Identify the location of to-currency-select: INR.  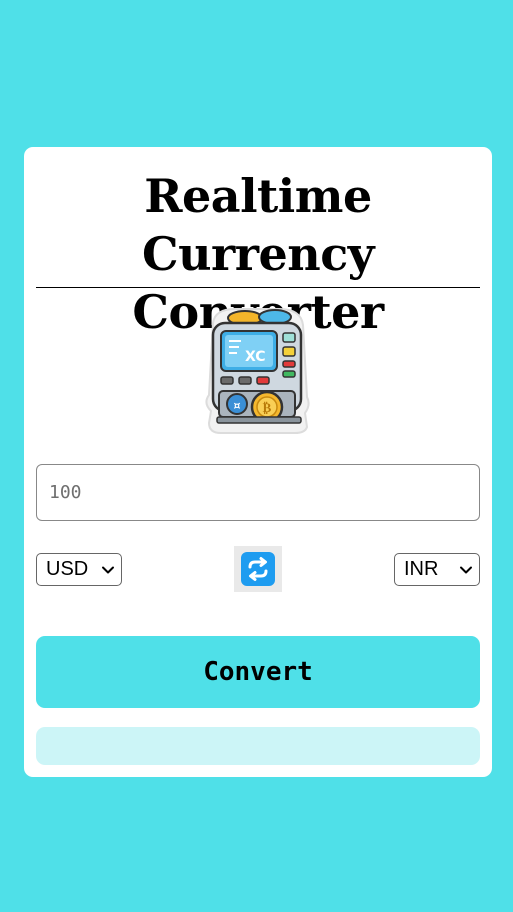
(437, 569).